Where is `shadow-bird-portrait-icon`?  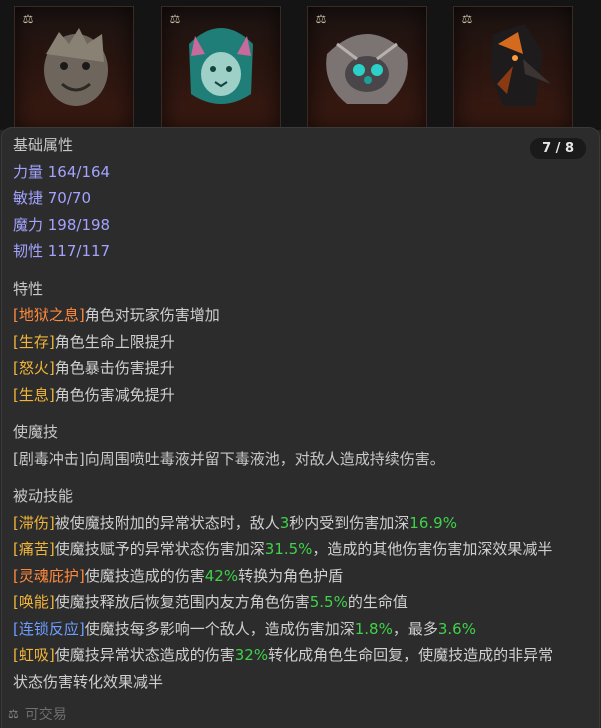 shadow-bird-portrait-icon is located at coordinates (521, 65).